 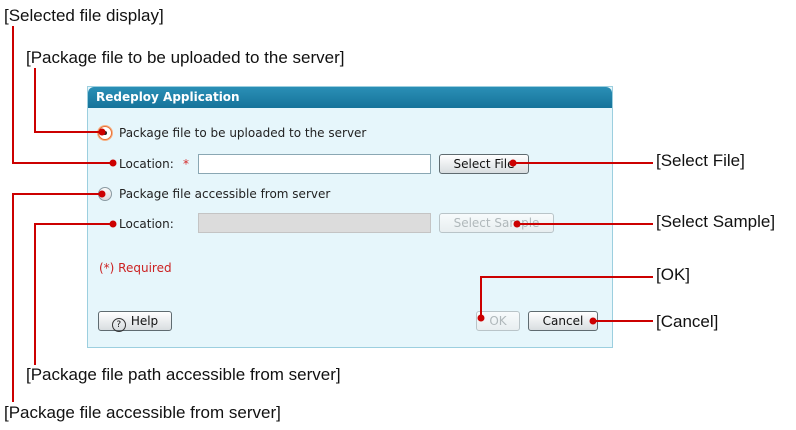 What do you see at coordinates (673, 274) in the screenshot?
I see `callout-ok: [OK]` at bounding box center [673, 274].